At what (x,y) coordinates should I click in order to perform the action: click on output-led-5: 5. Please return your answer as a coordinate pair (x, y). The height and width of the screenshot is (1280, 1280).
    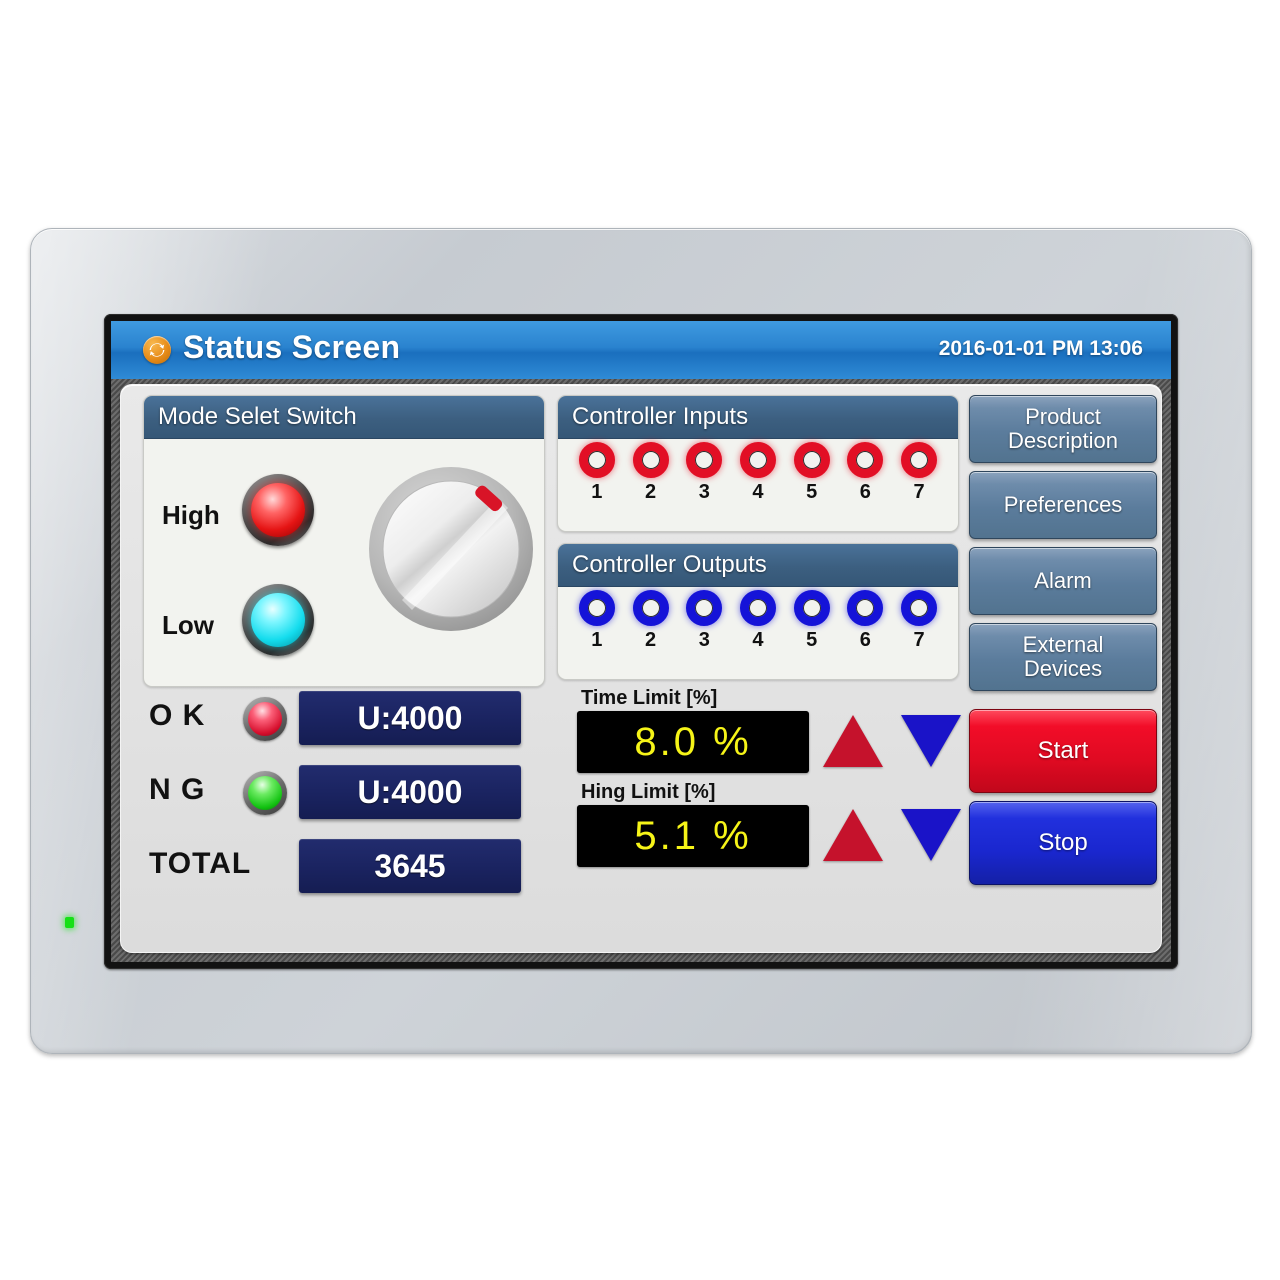
    Looking at the image, I should click on (811, 621).